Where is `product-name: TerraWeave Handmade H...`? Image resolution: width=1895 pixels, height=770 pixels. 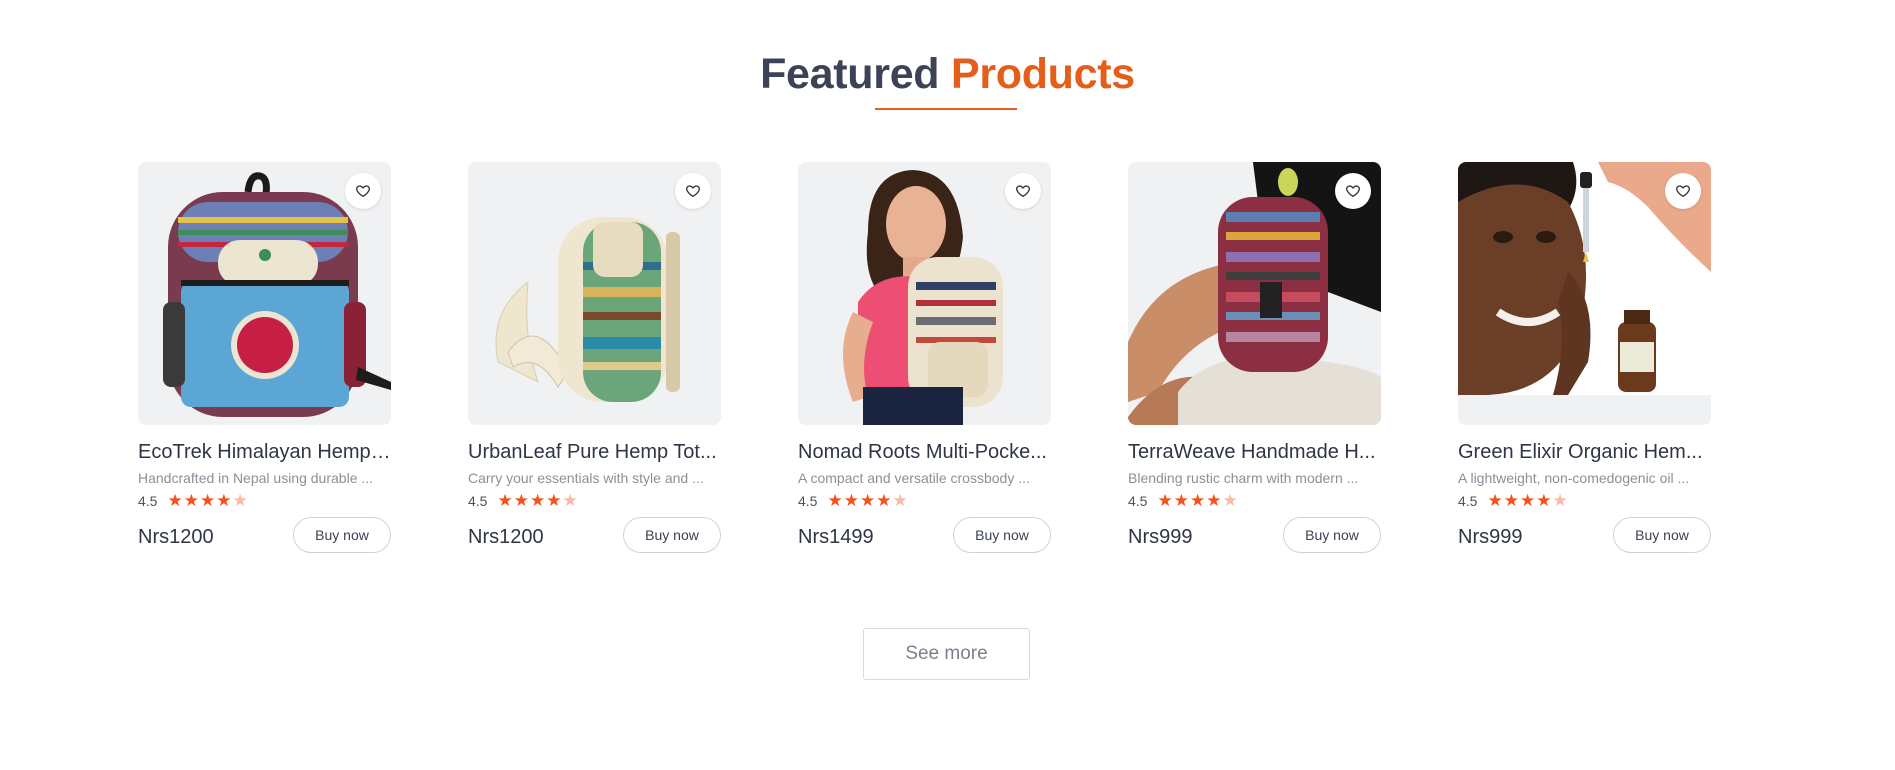 product-name: TerraWeave Handmade H... is located at coordinates (1254, 452).